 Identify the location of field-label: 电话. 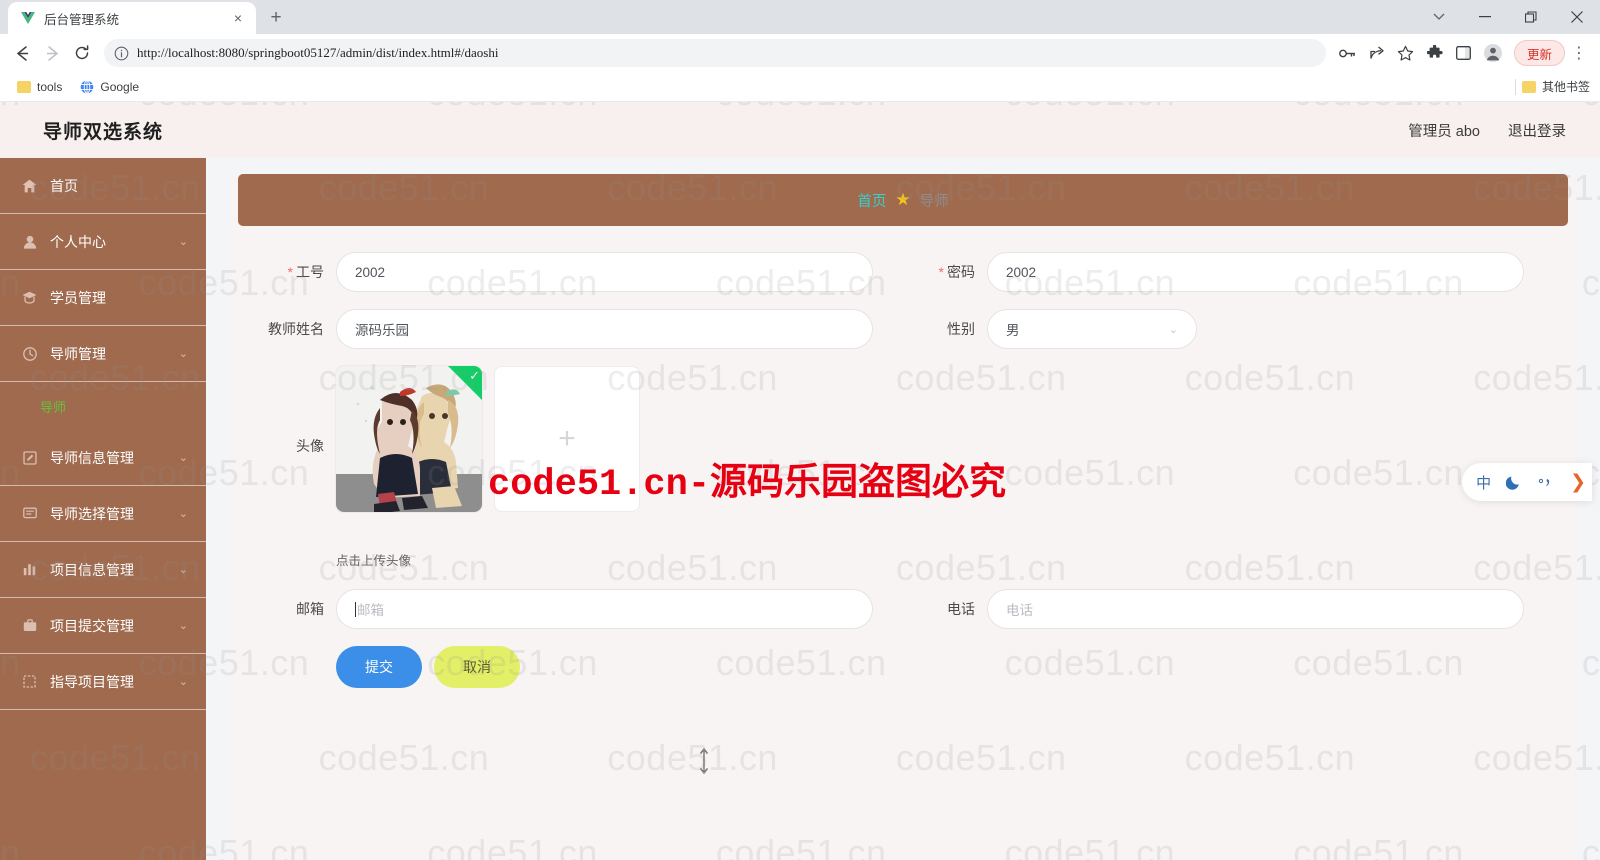
(961, 609).